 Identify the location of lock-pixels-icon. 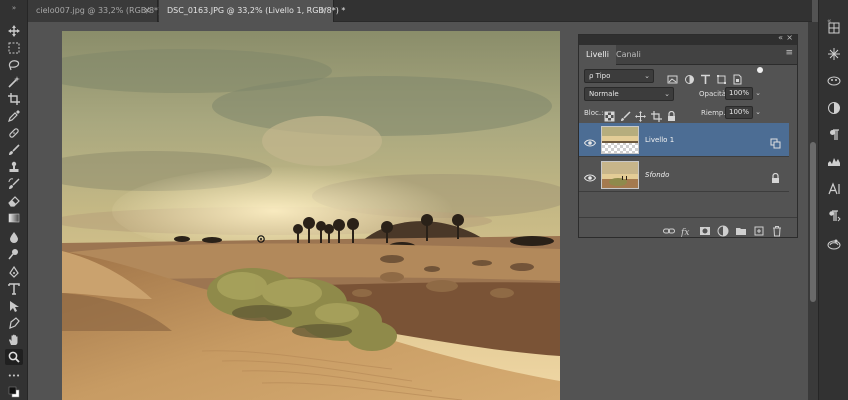
(625, 114).